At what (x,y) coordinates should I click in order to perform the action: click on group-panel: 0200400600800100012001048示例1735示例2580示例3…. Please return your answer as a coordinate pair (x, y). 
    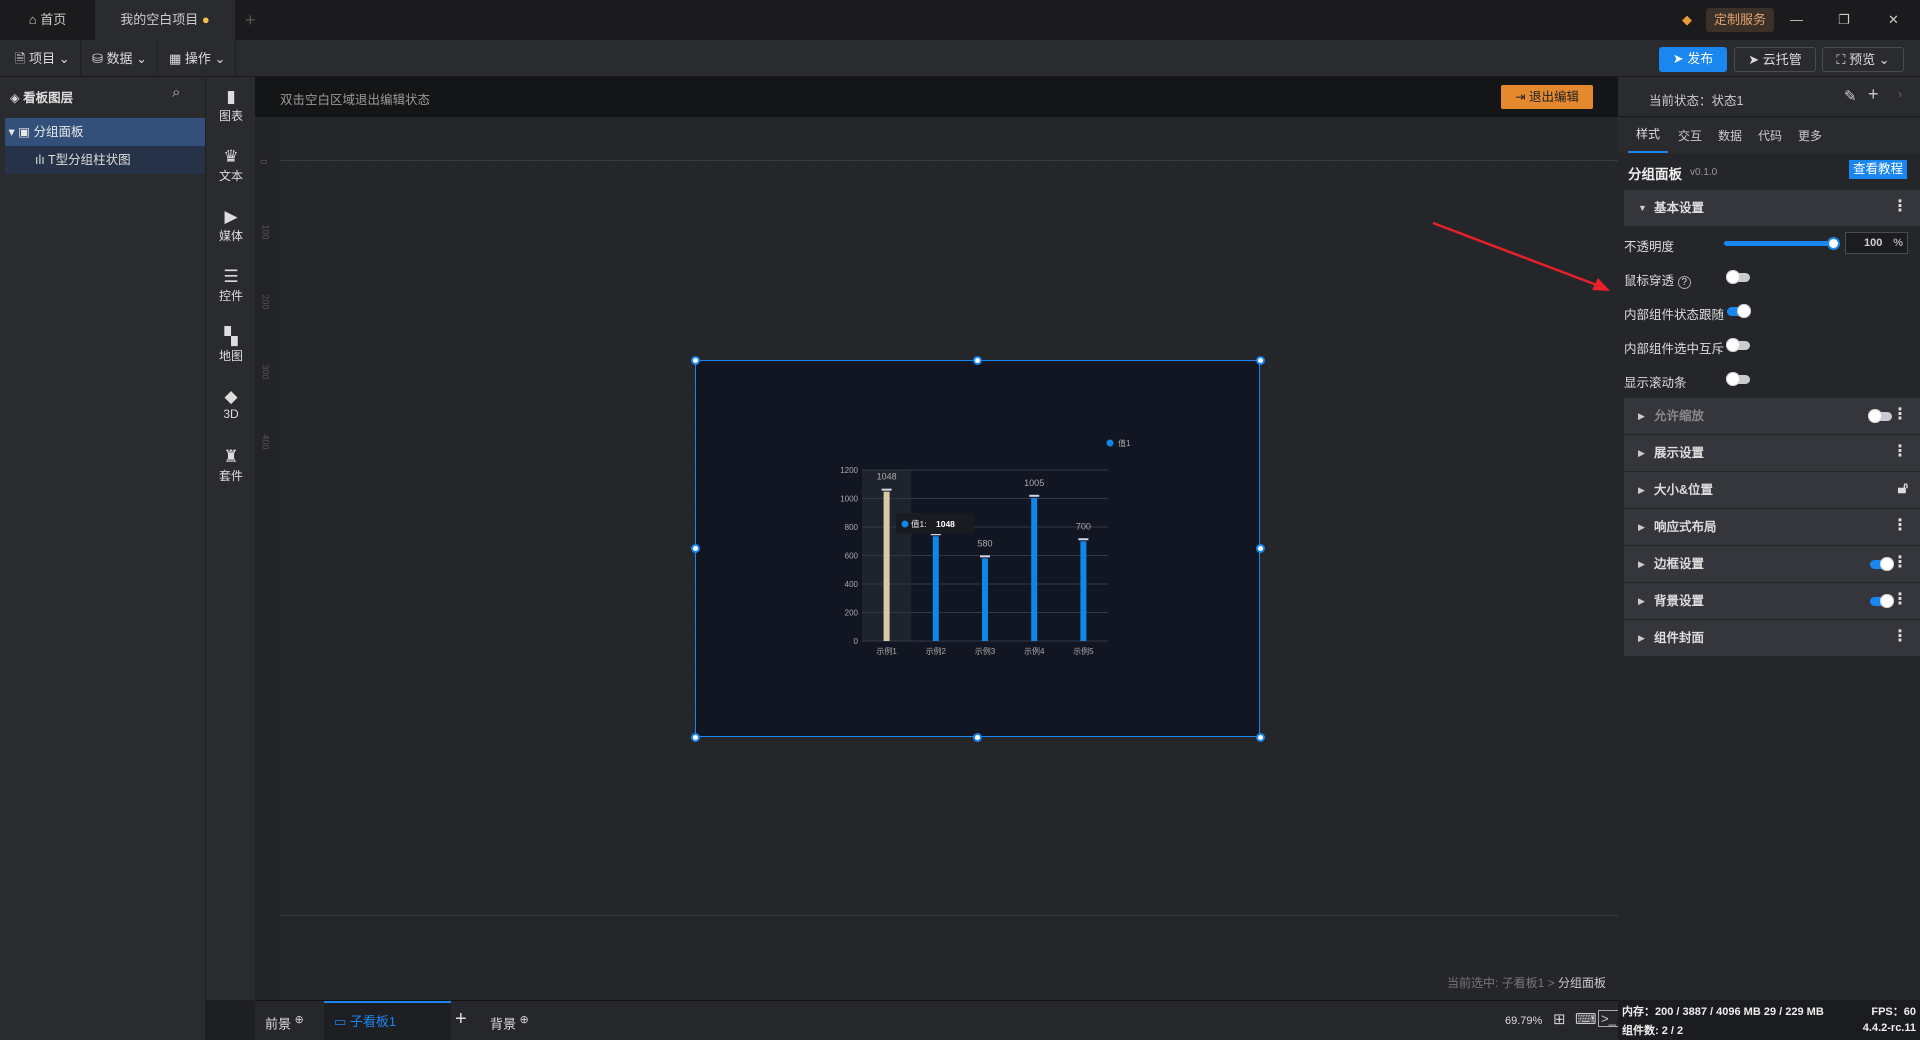
    Looking at the image, I should click on (977, 548).